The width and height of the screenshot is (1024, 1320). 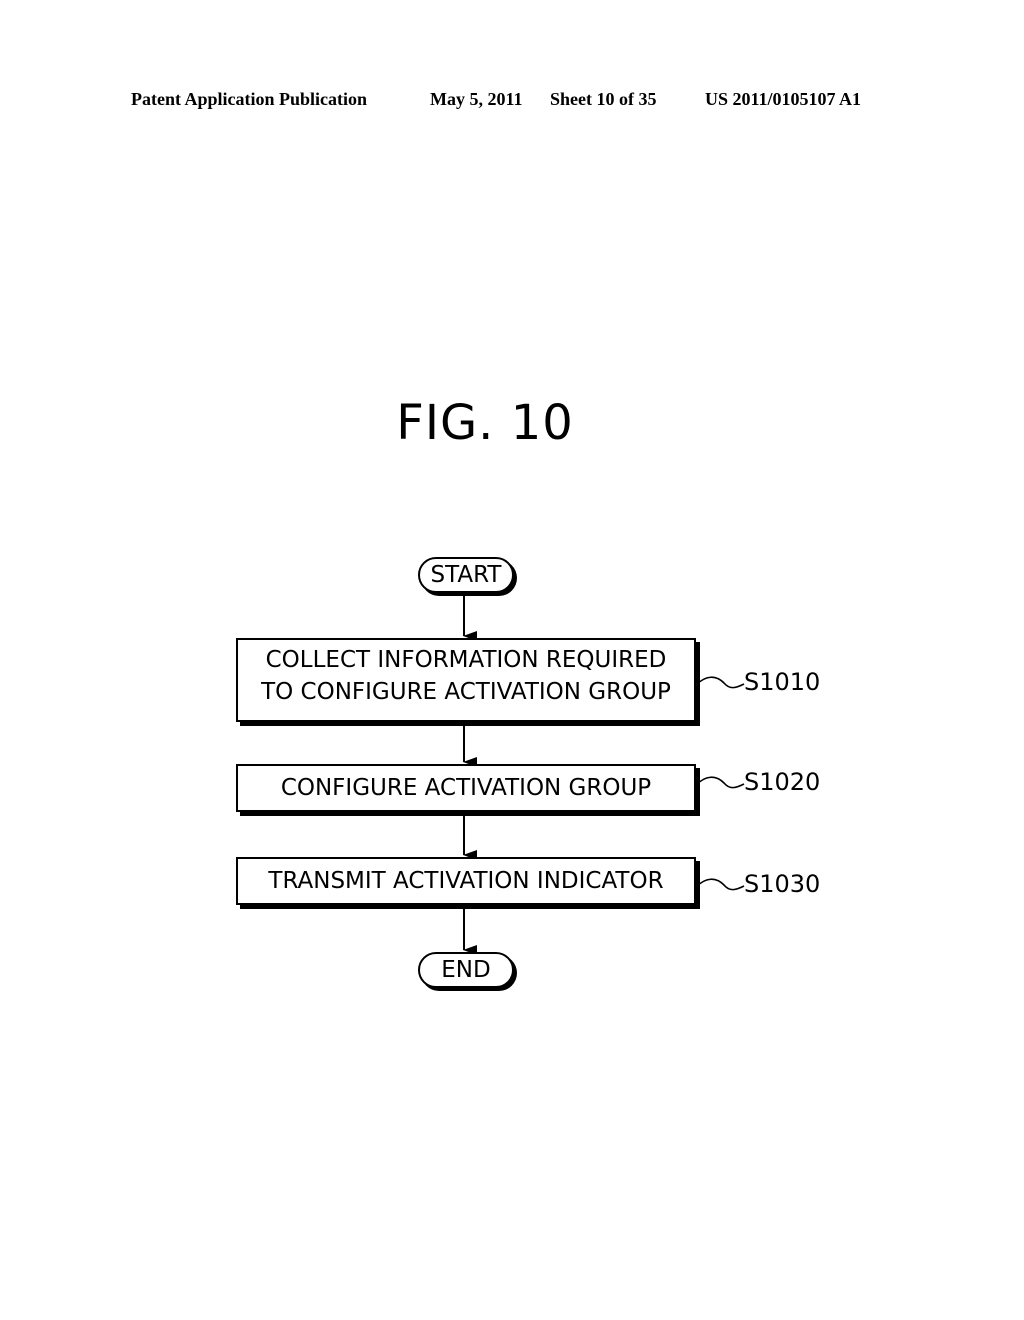 I want to click on step-s1030-label: S1030, so click(x=782, y=884).